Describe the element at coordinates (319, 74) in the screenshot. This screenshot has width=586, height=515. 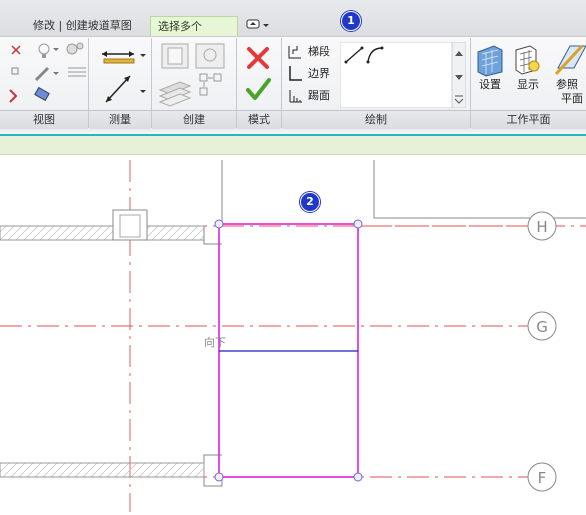
I see `draw-tool-boundary: 边界` at that location.